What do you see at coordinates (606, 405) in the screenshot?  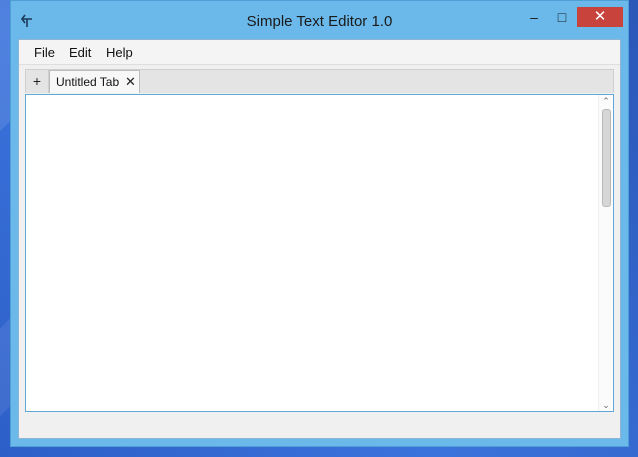 I see `scroll-down-icon: ⌄` at bounding box center [606, 405].